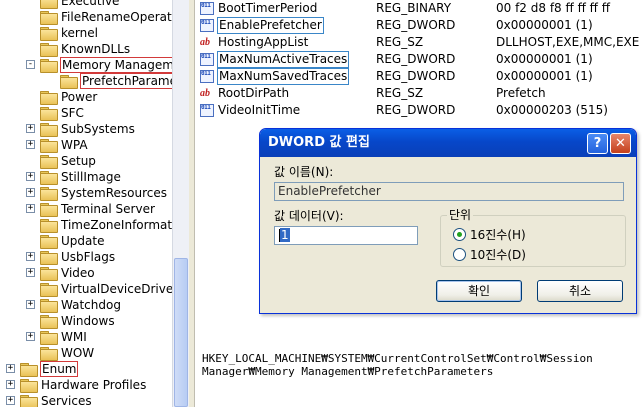  I want to click on value-name-field: EnablePrefetcher, so click(449, 191).